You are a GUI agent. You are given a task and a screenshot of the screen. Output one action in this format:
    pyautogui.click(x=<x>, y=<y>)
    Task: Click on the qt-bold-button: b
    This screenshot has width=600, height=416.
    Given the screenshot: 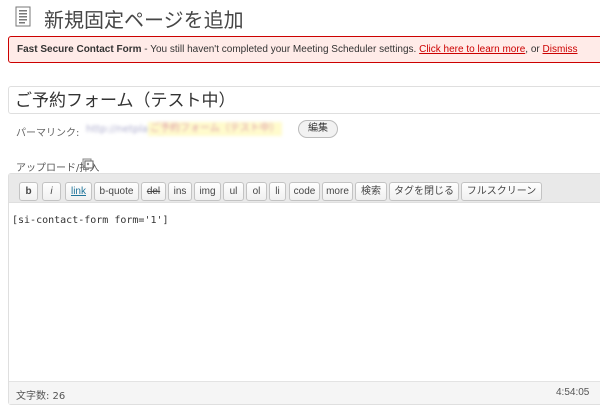 What is the action you would take?
    pyautogui.click(x=28, y=191)
    